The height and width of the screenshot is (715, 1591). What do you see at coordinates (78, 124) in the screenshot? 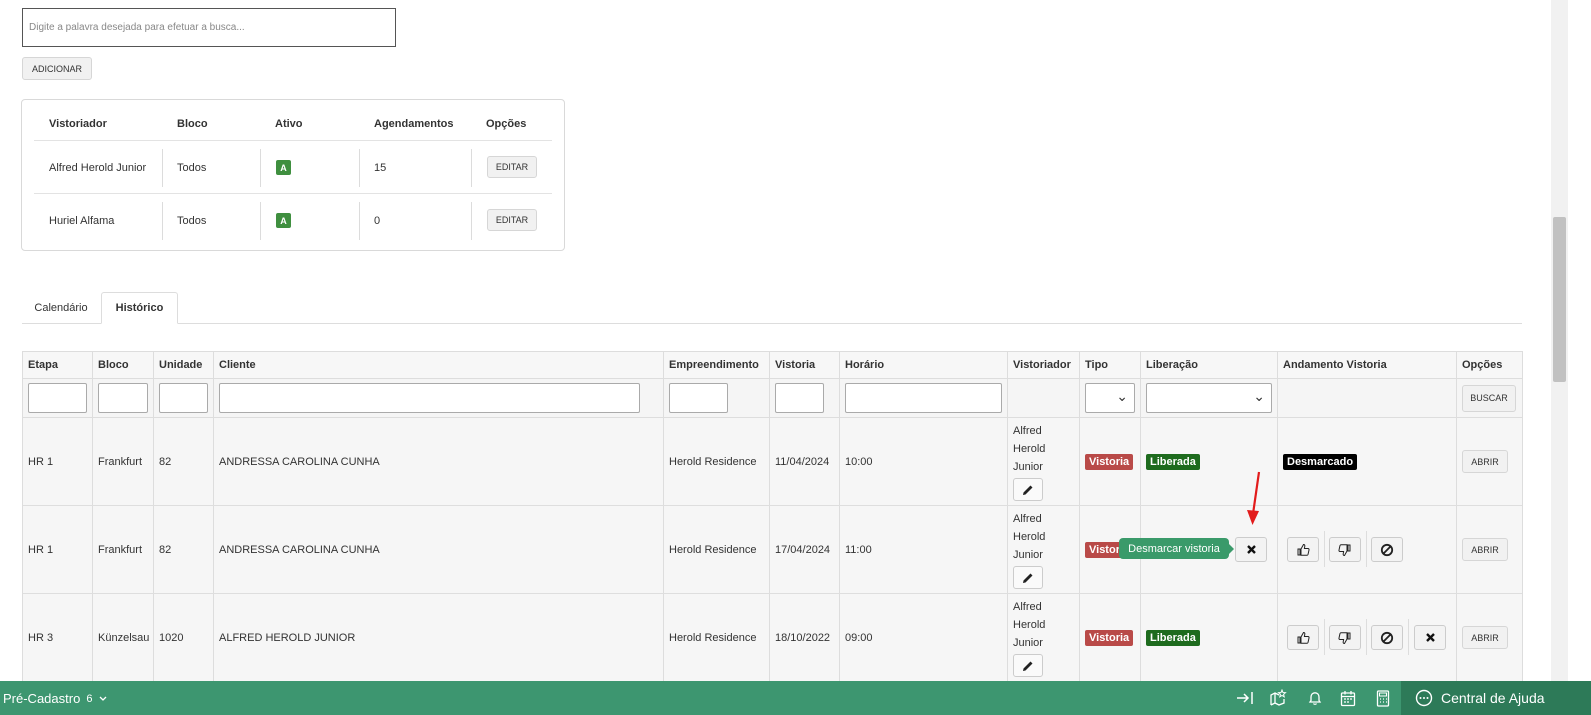
I see `header-vistoriador: Vistoriador` at bounding box center [78, 124].